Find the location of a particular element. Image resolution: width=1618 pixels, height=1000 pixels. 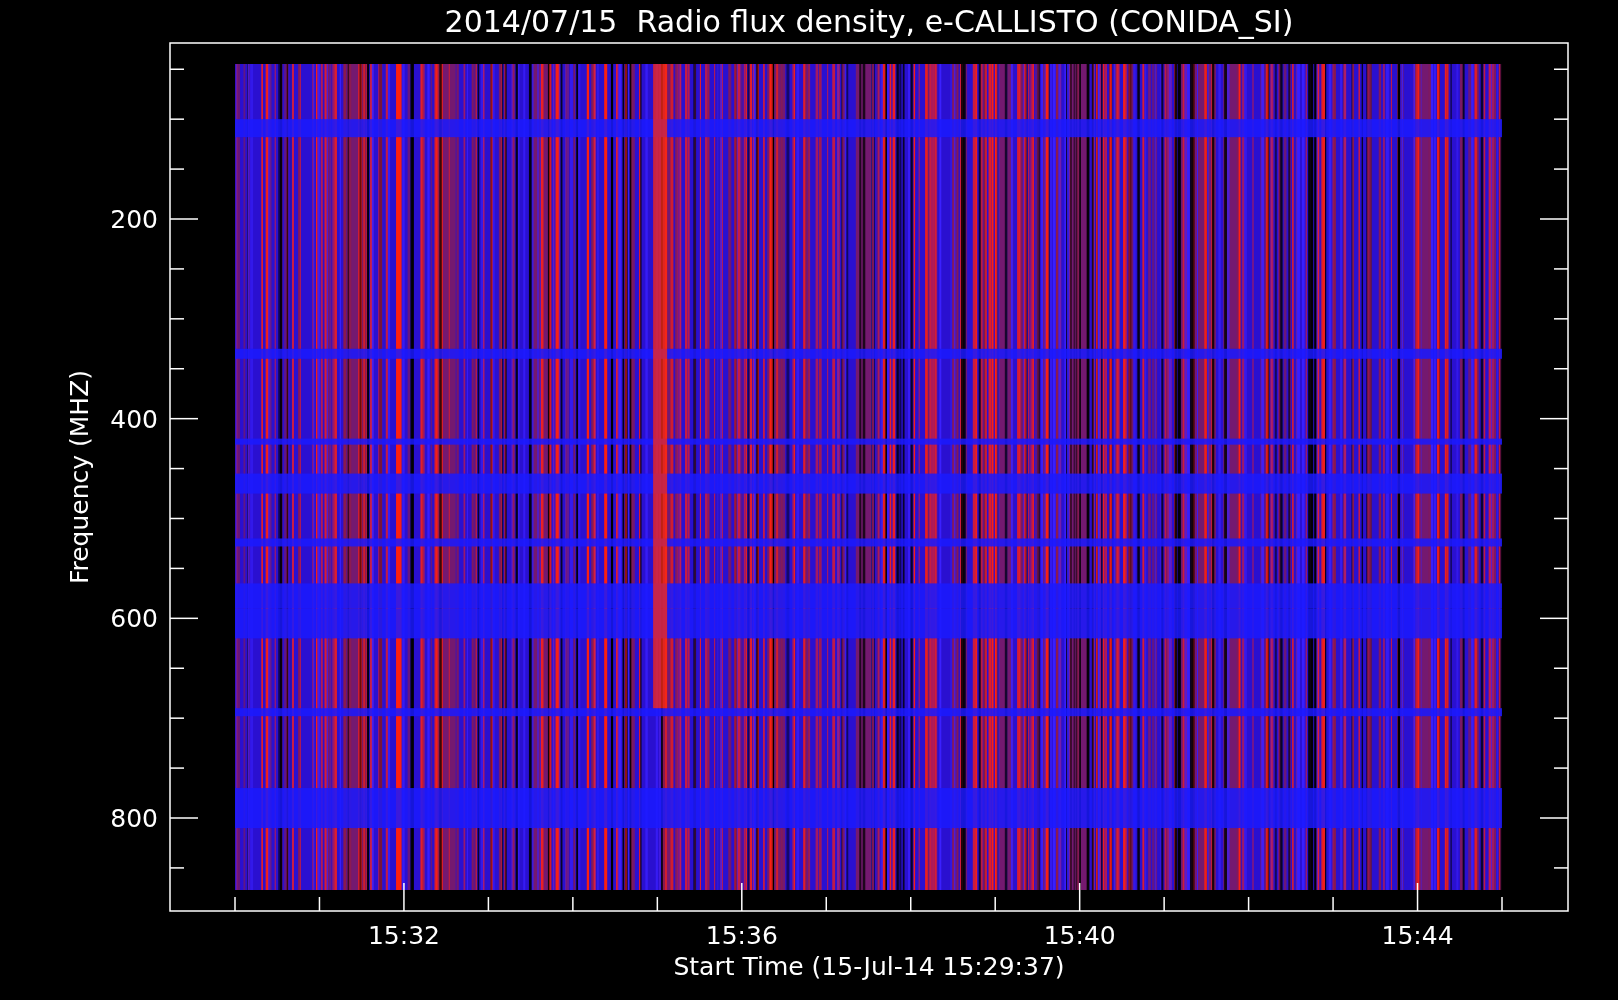

x-tick-label: 15:36 is located at coordinates (741, 935).